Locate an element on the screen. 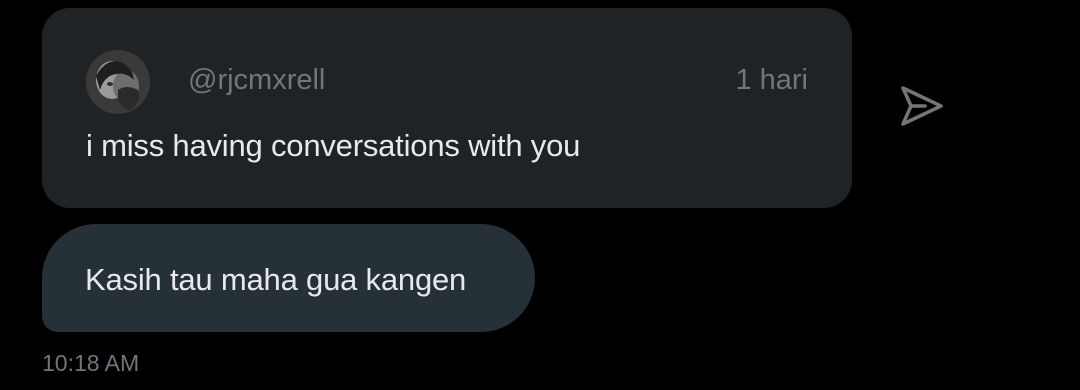 The width and height of the screenshot is (1080, 390). message-bubble: Kasih tau maha gua kangen is located at coordinates (288, 278).